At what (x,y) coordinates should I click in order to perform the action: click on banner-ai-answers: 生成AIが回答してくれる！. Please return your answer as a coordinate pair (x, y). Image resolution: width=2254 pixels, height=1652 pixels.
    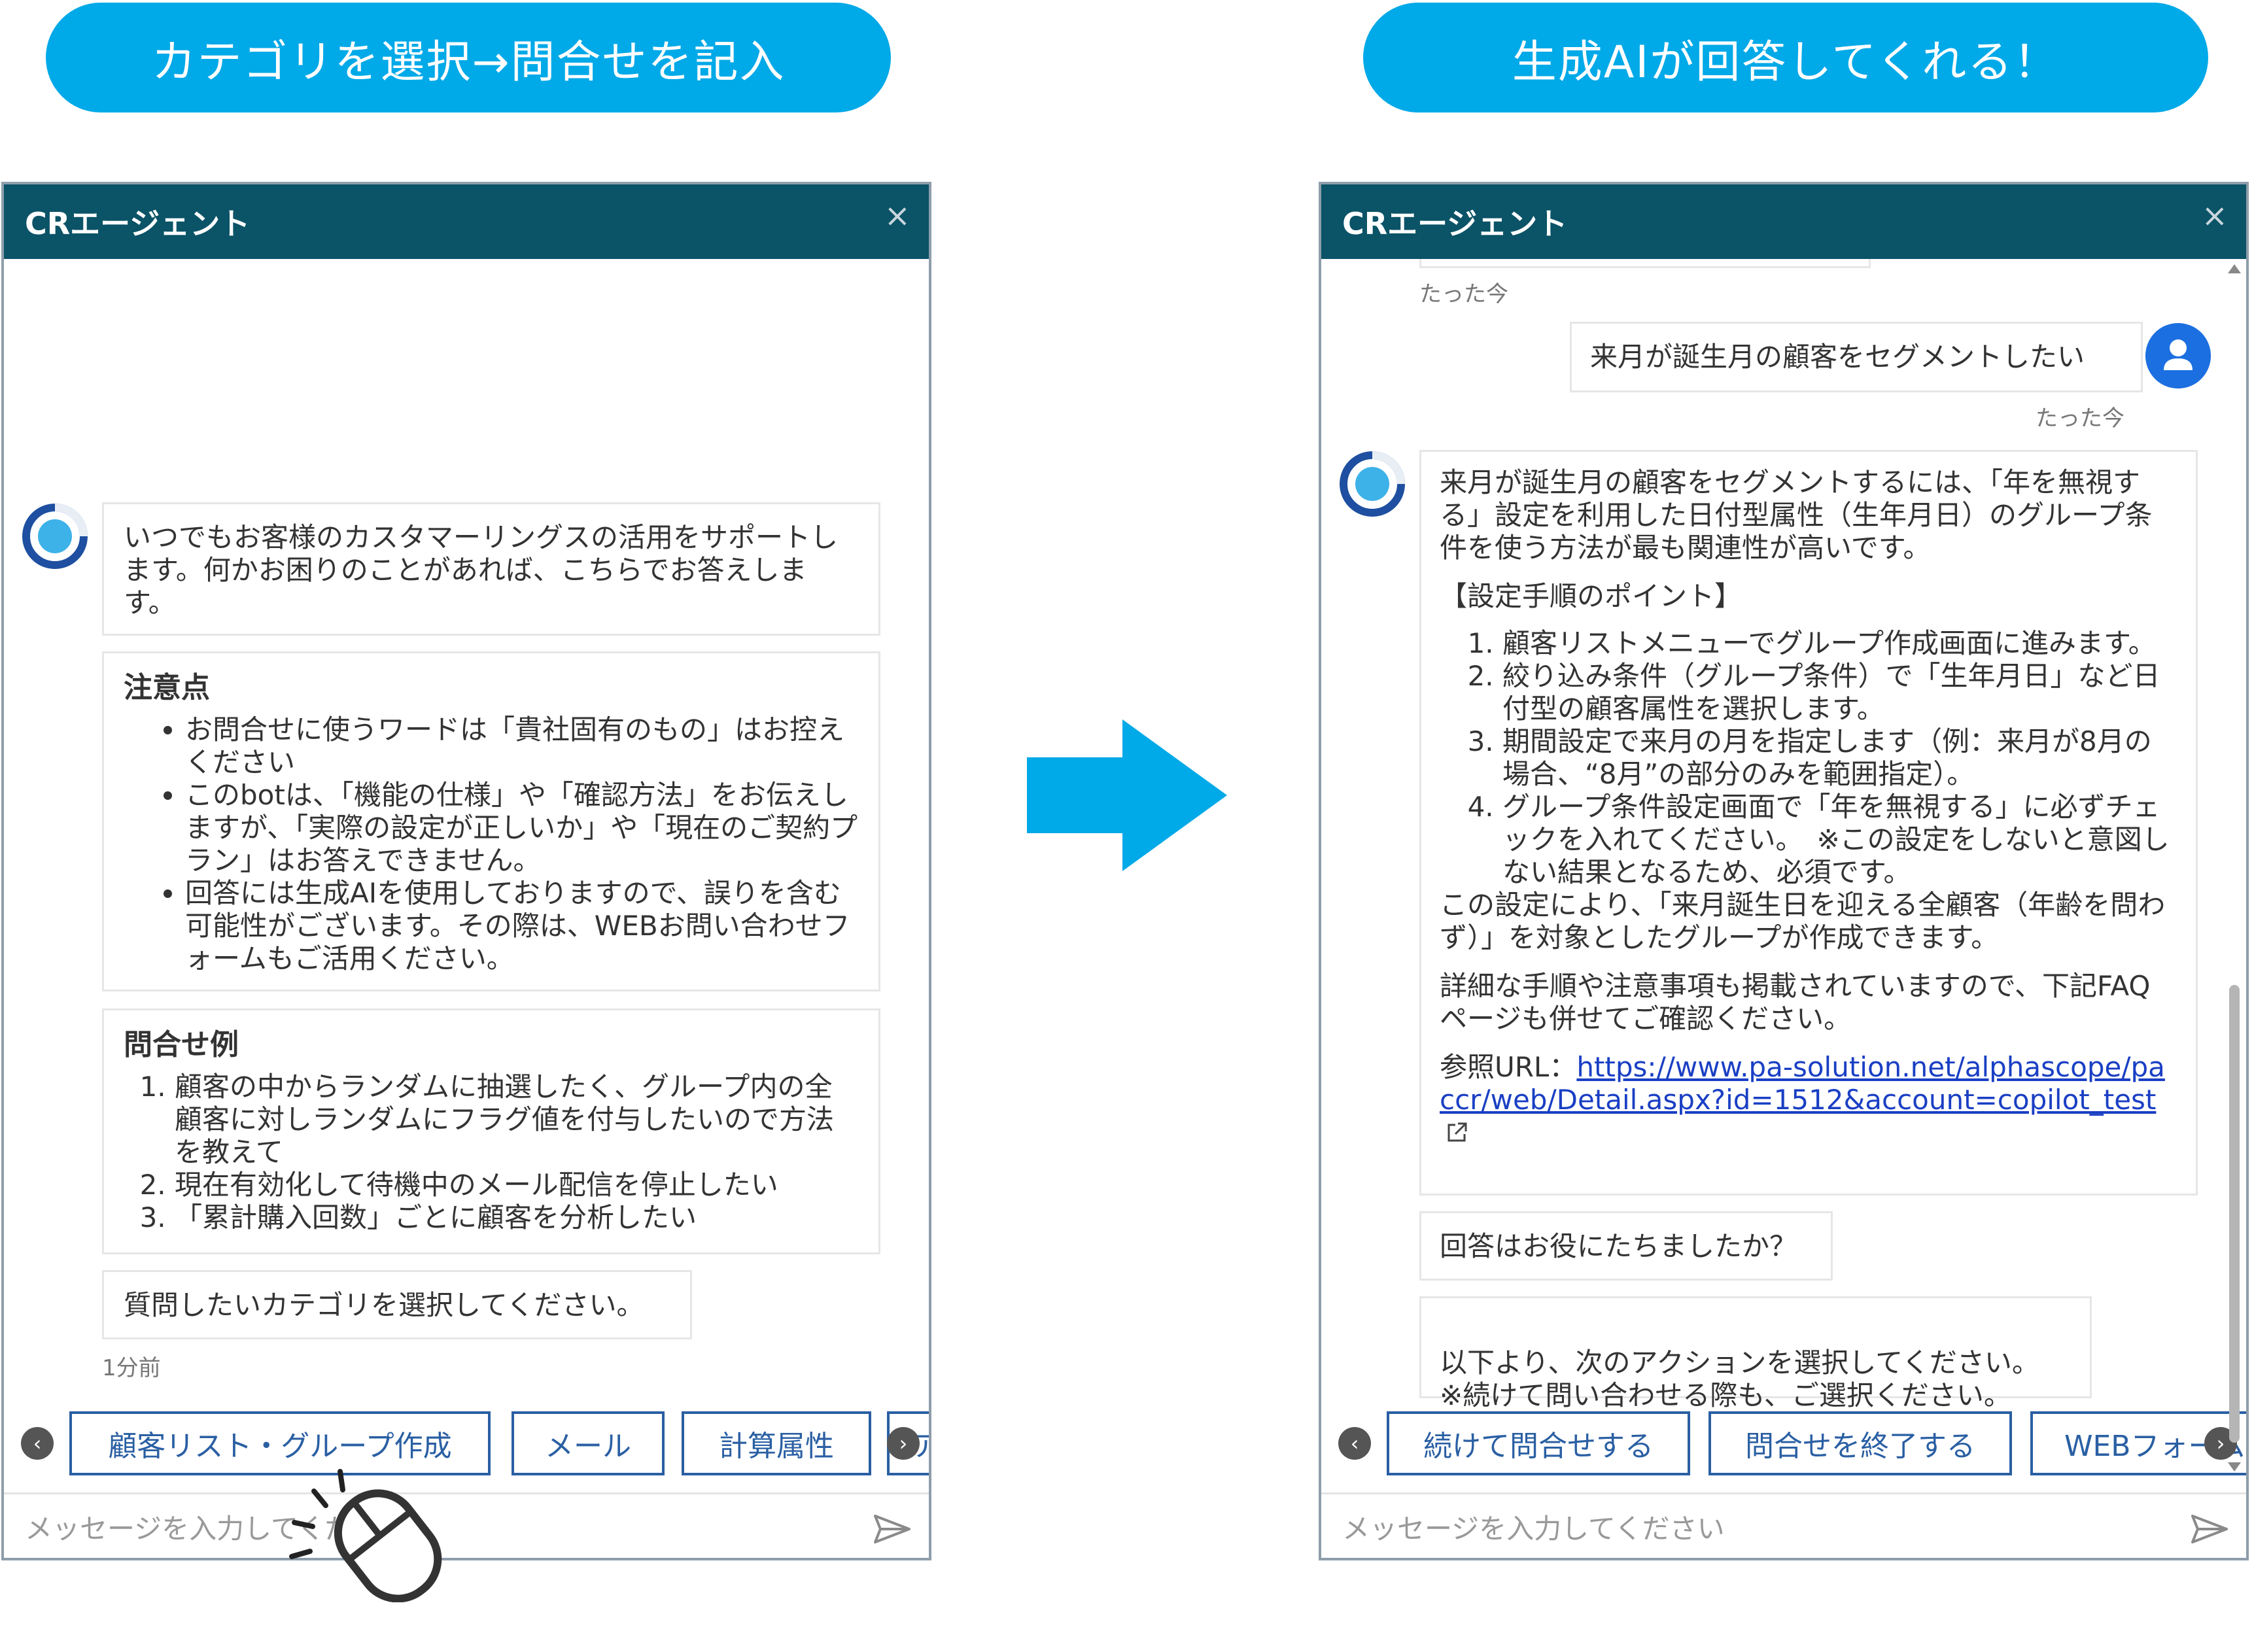
    Looking at the image, I should click on (1785, 57).